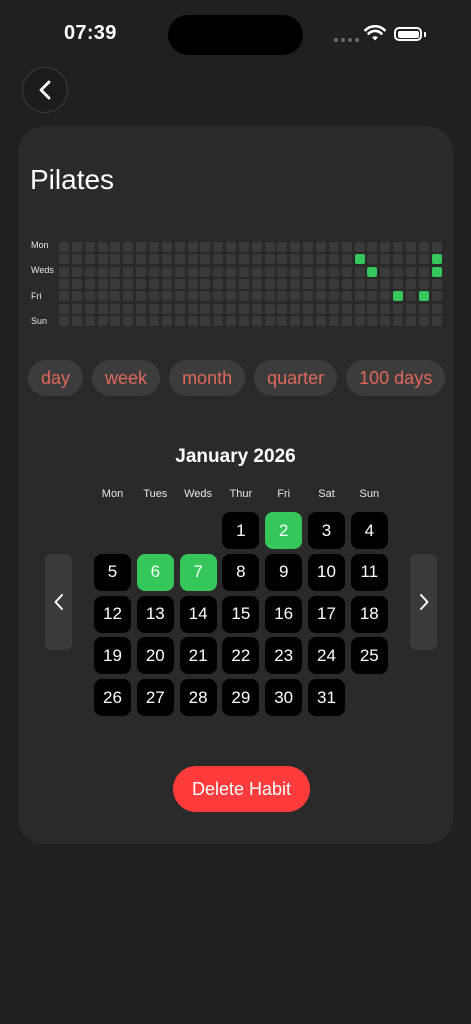 This screenshot has height=1024, width=471. I want to click on status-bar: 07:39, so click(235, 30).